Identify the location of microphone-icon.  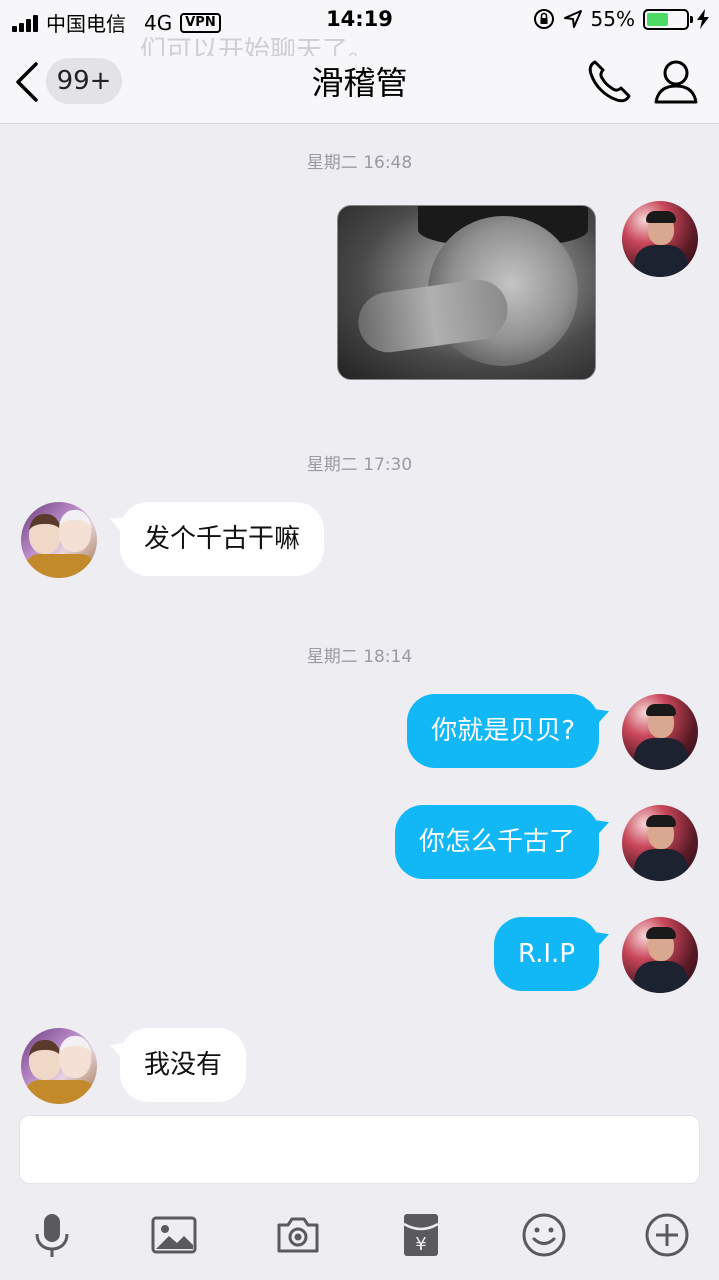
(52, 1235).